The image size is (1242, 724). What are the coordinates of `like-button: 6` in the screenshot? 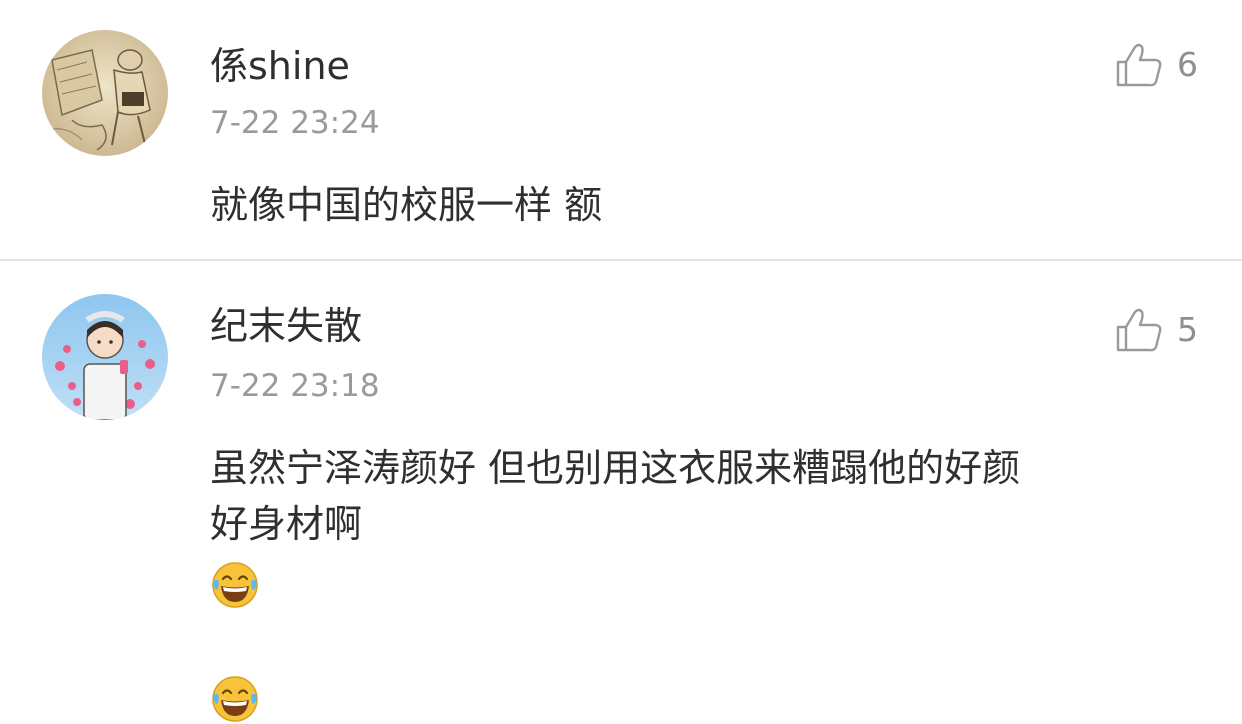 It's located at (1165, 65).